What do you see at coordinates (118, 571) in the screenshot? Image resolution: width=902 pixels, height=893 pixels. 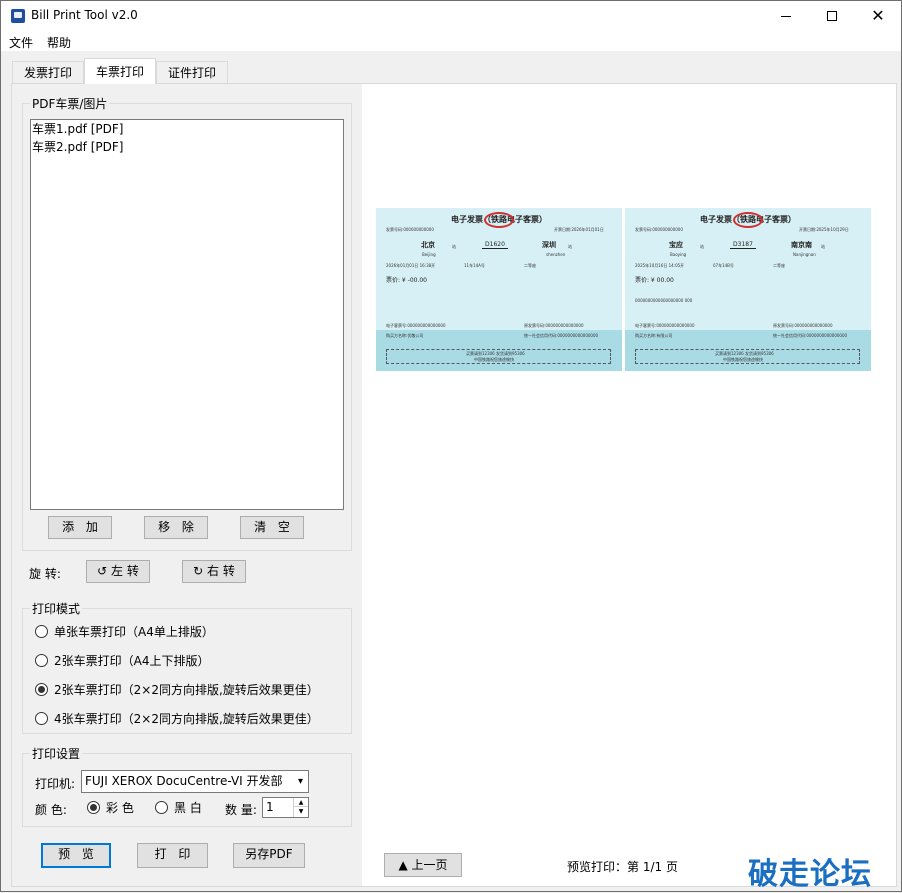 I see `rotate-left-button: ↺ 左 转` at bounding box center [118, 571].